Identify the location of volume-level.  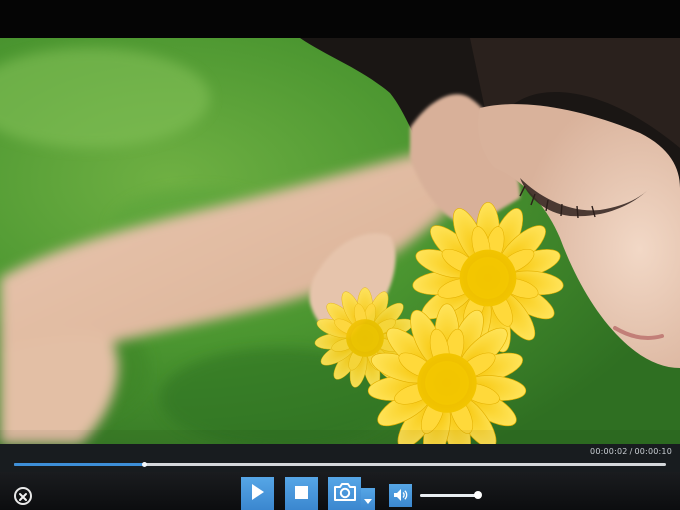
(449, 495).